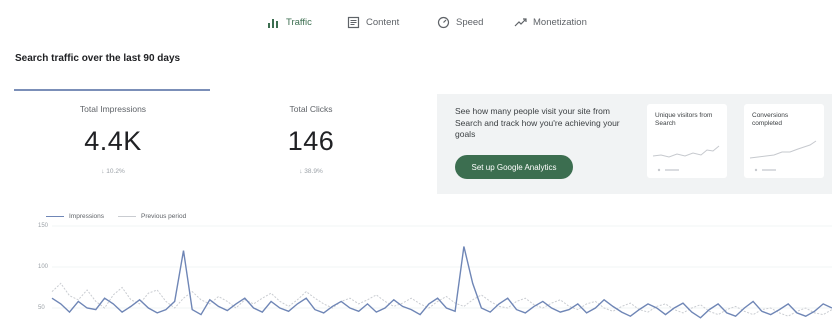 The height and width of the screenshot is (333, 832). What do you see at coordinates (441, 299) in the screenshot?
I see `series-line-previous-period` at bounding box center [441, 299].